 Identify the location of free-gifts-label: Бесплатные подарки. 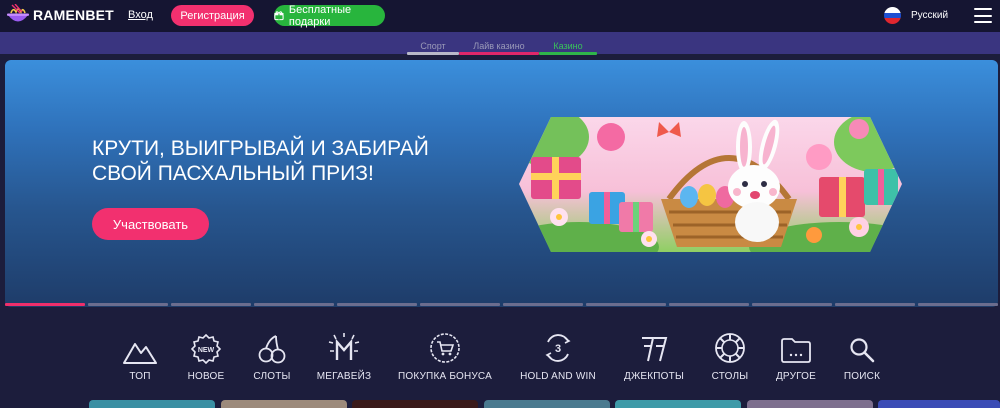
(320, 15).